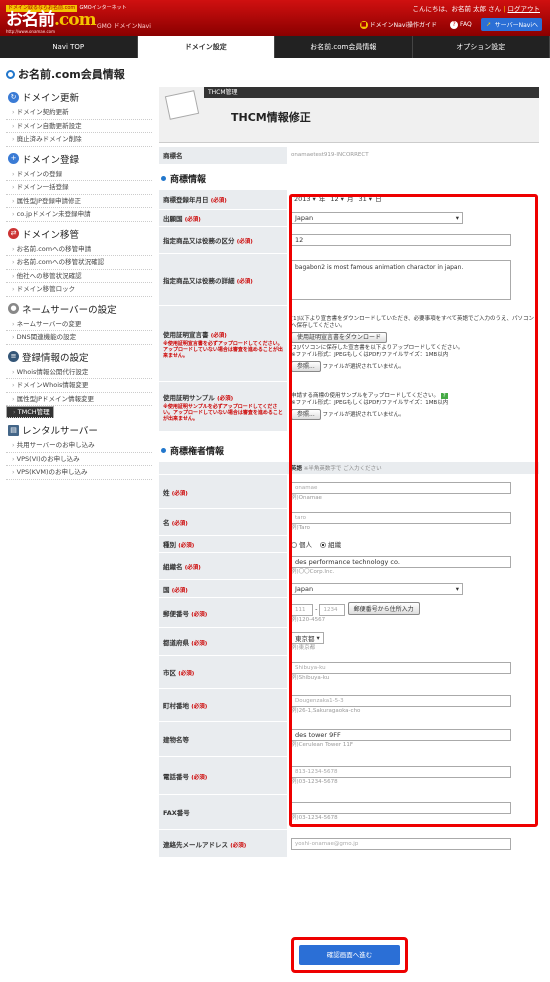 The image size is (550, 982). Describe the element at coordinates (79, 249) in the screenshot. I see `sidebar-item: お名前.comへの移管申請` at that location.